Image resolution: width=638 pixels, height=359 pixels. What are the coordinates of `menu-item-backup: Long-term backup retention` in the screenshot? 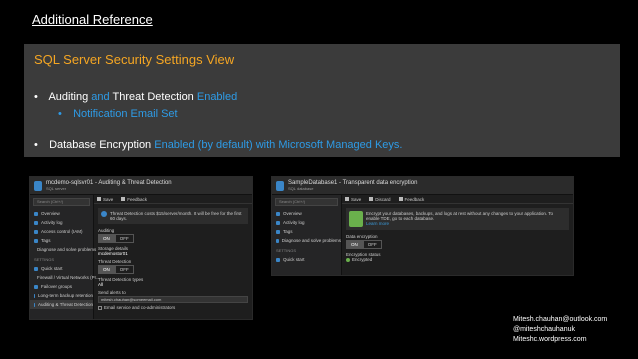 It's located at (61, 295).